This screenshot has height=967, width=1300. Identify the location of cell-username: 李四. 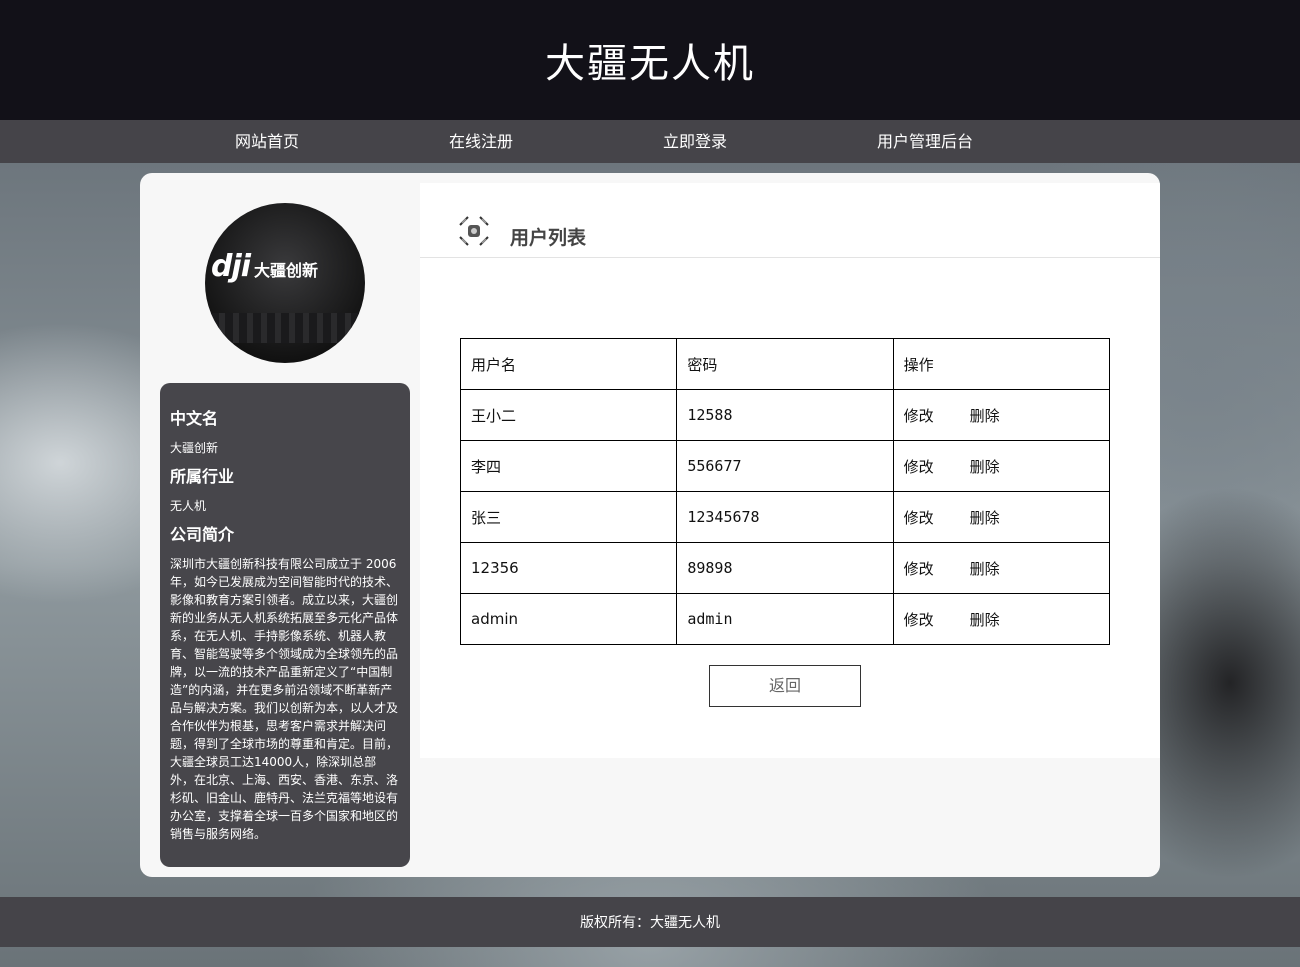
(568, 466).